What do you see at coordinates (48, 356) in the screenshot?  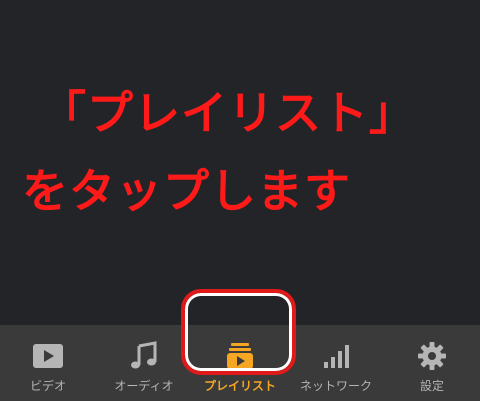 I see `video-play-icon` at bounding box center [48, 356].